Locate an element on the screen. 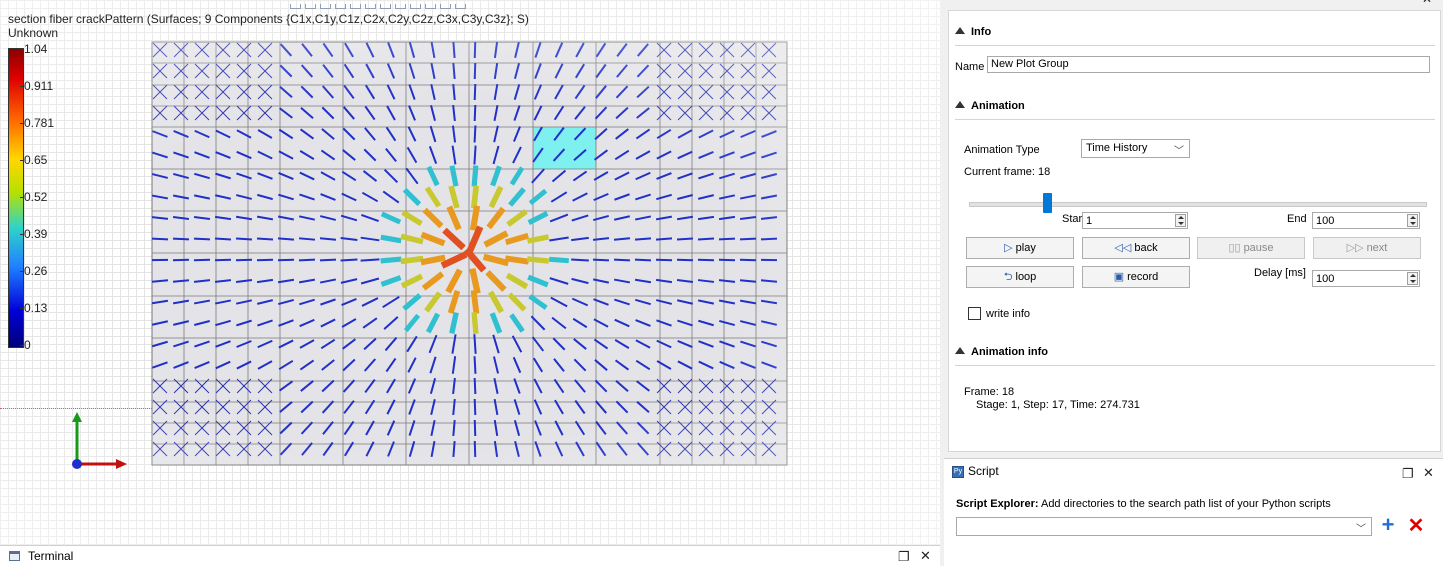 The height and width of the screenshot is (566, 1443). colorbar is located at coordinates (16, 198).